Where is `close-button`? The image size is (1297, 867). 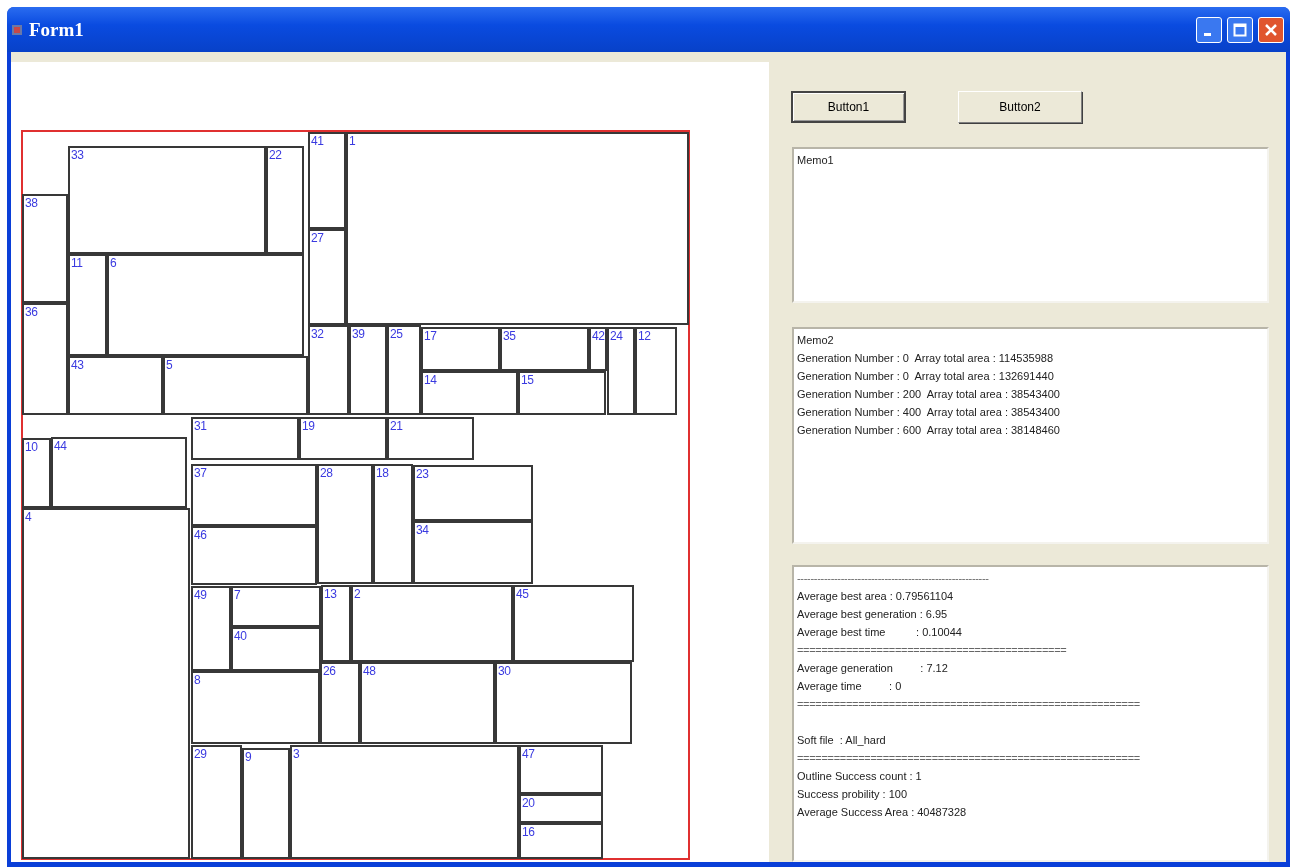 close-button is located at coordinates (1271, 29).